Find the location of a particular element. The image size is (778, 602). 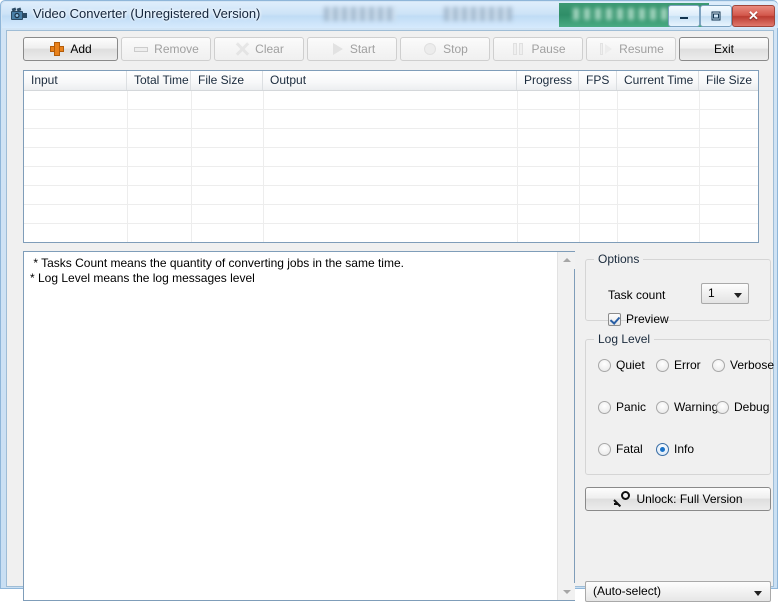

device-select: (Auto-select) is located at coordinates (678, 591).